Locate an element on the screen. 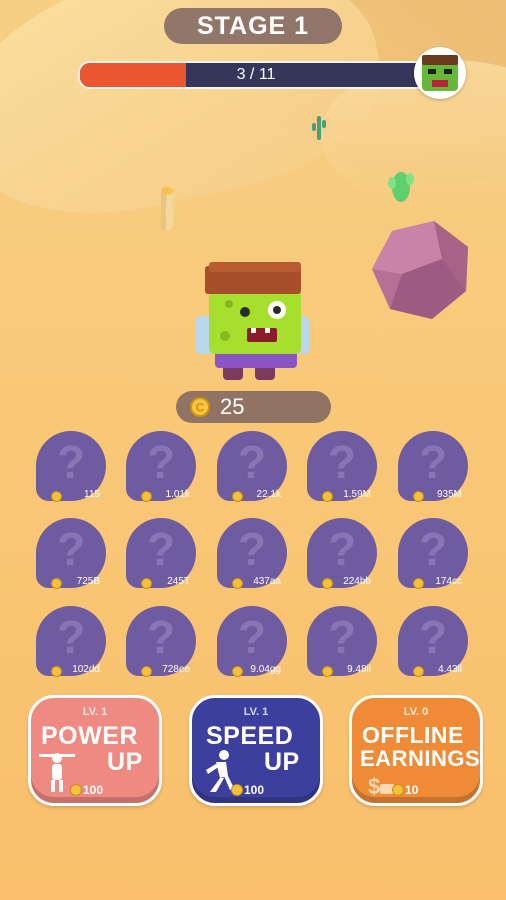  stage-progress-bar: 3 / 11 is located at coordinates (256, 75).